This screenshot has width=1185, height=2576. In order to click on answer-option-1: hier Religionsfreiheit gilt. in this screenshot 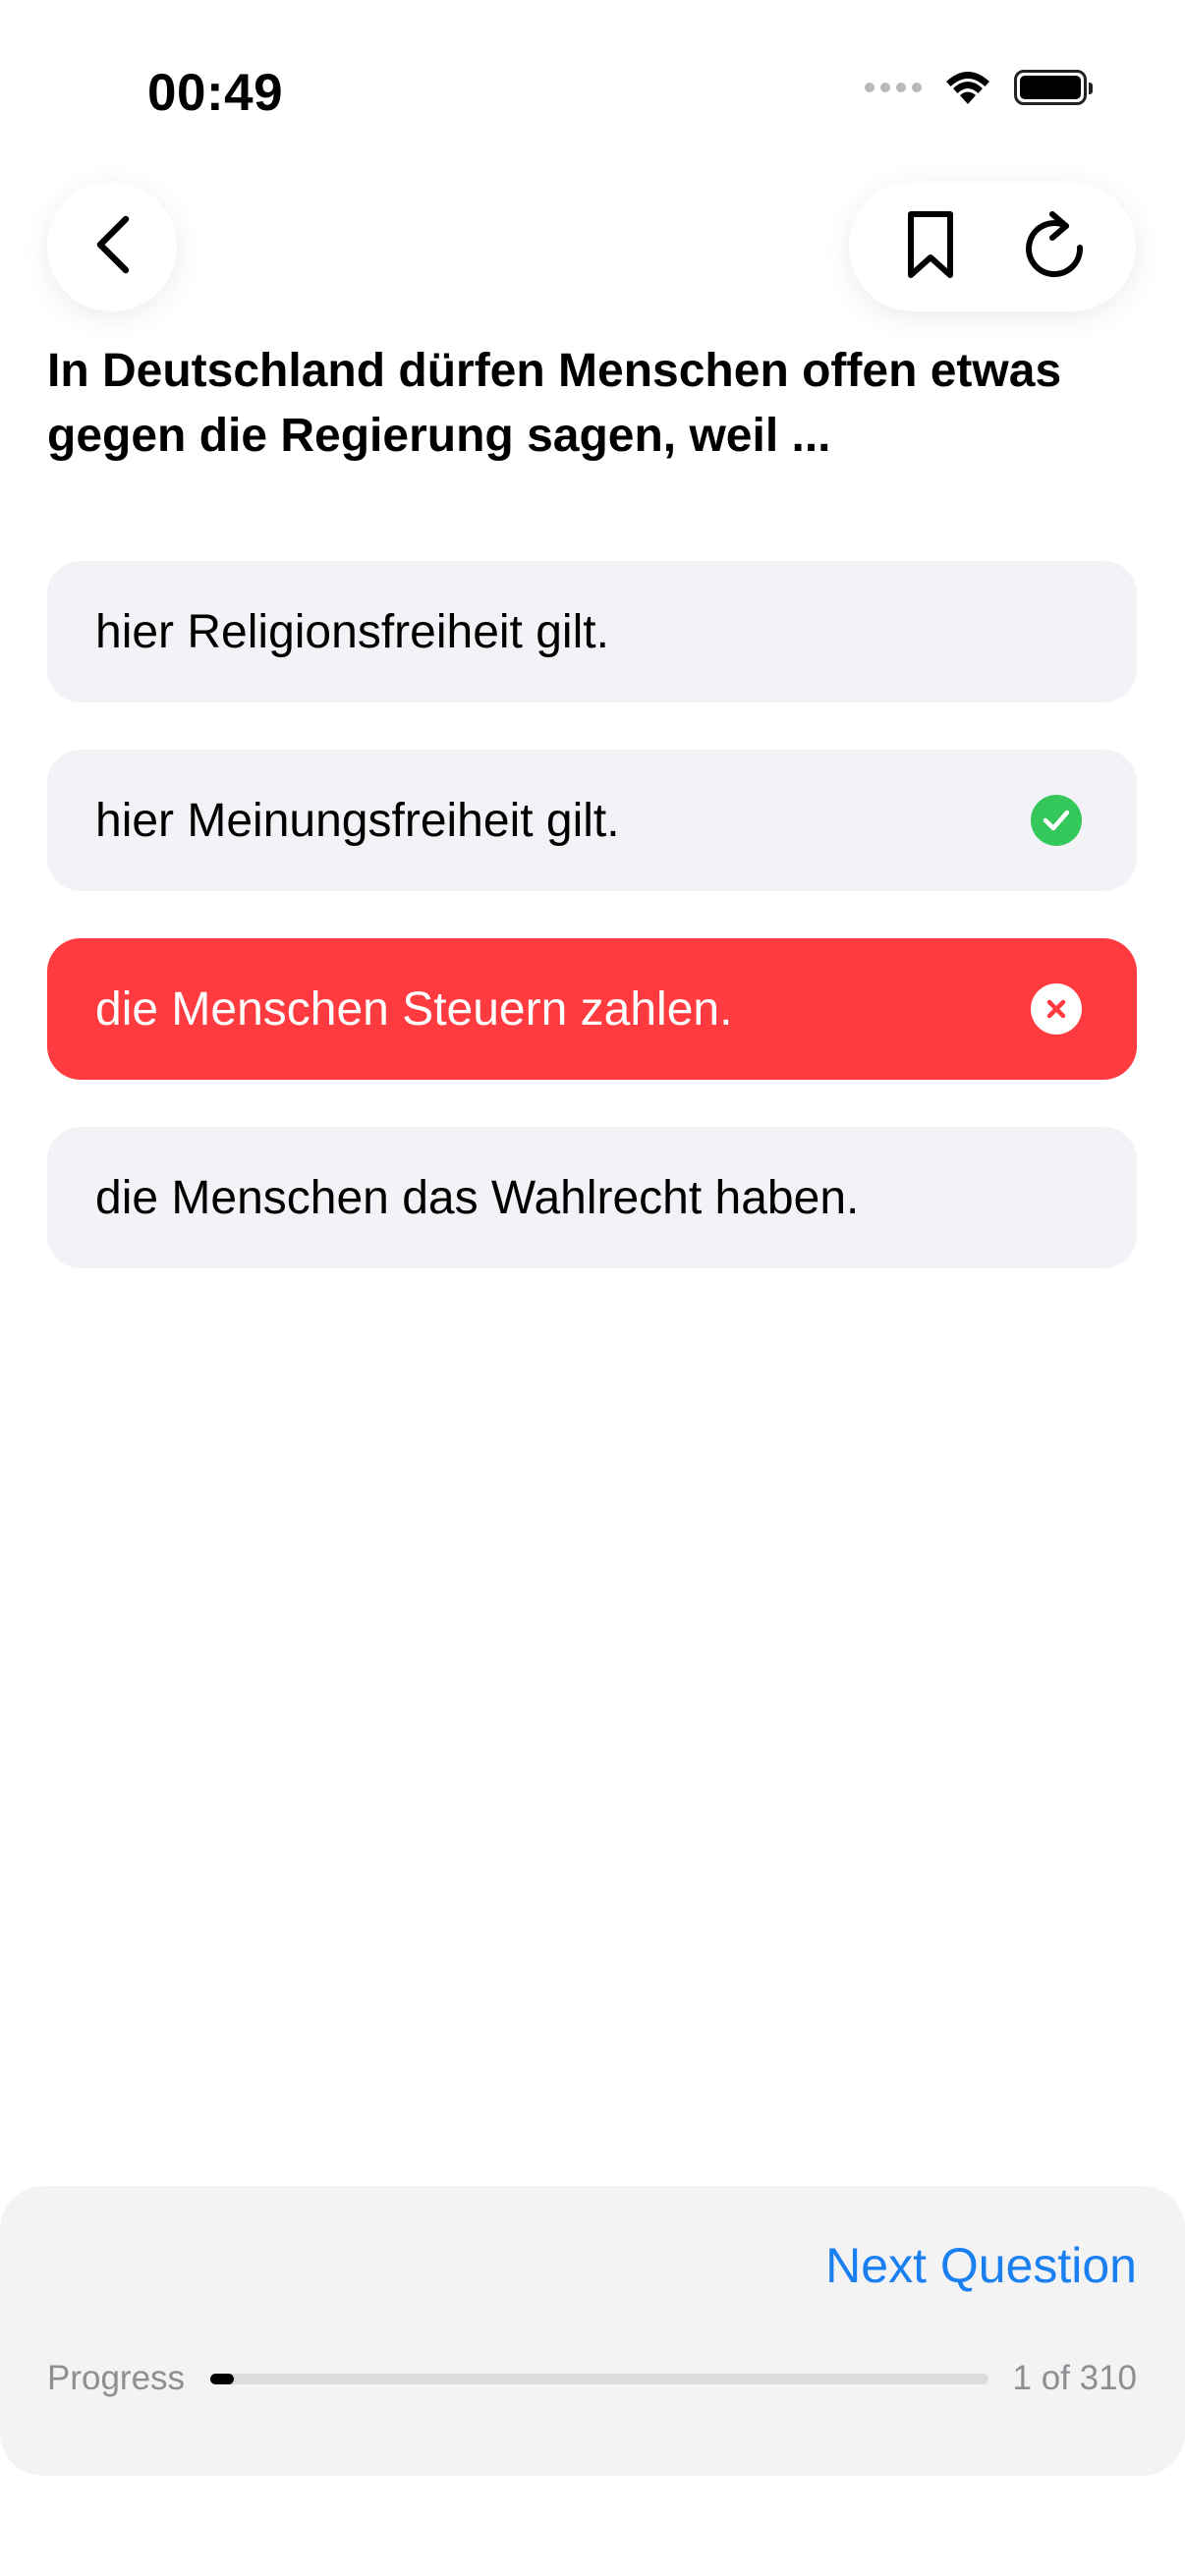, I will do `click(592, 631)`.